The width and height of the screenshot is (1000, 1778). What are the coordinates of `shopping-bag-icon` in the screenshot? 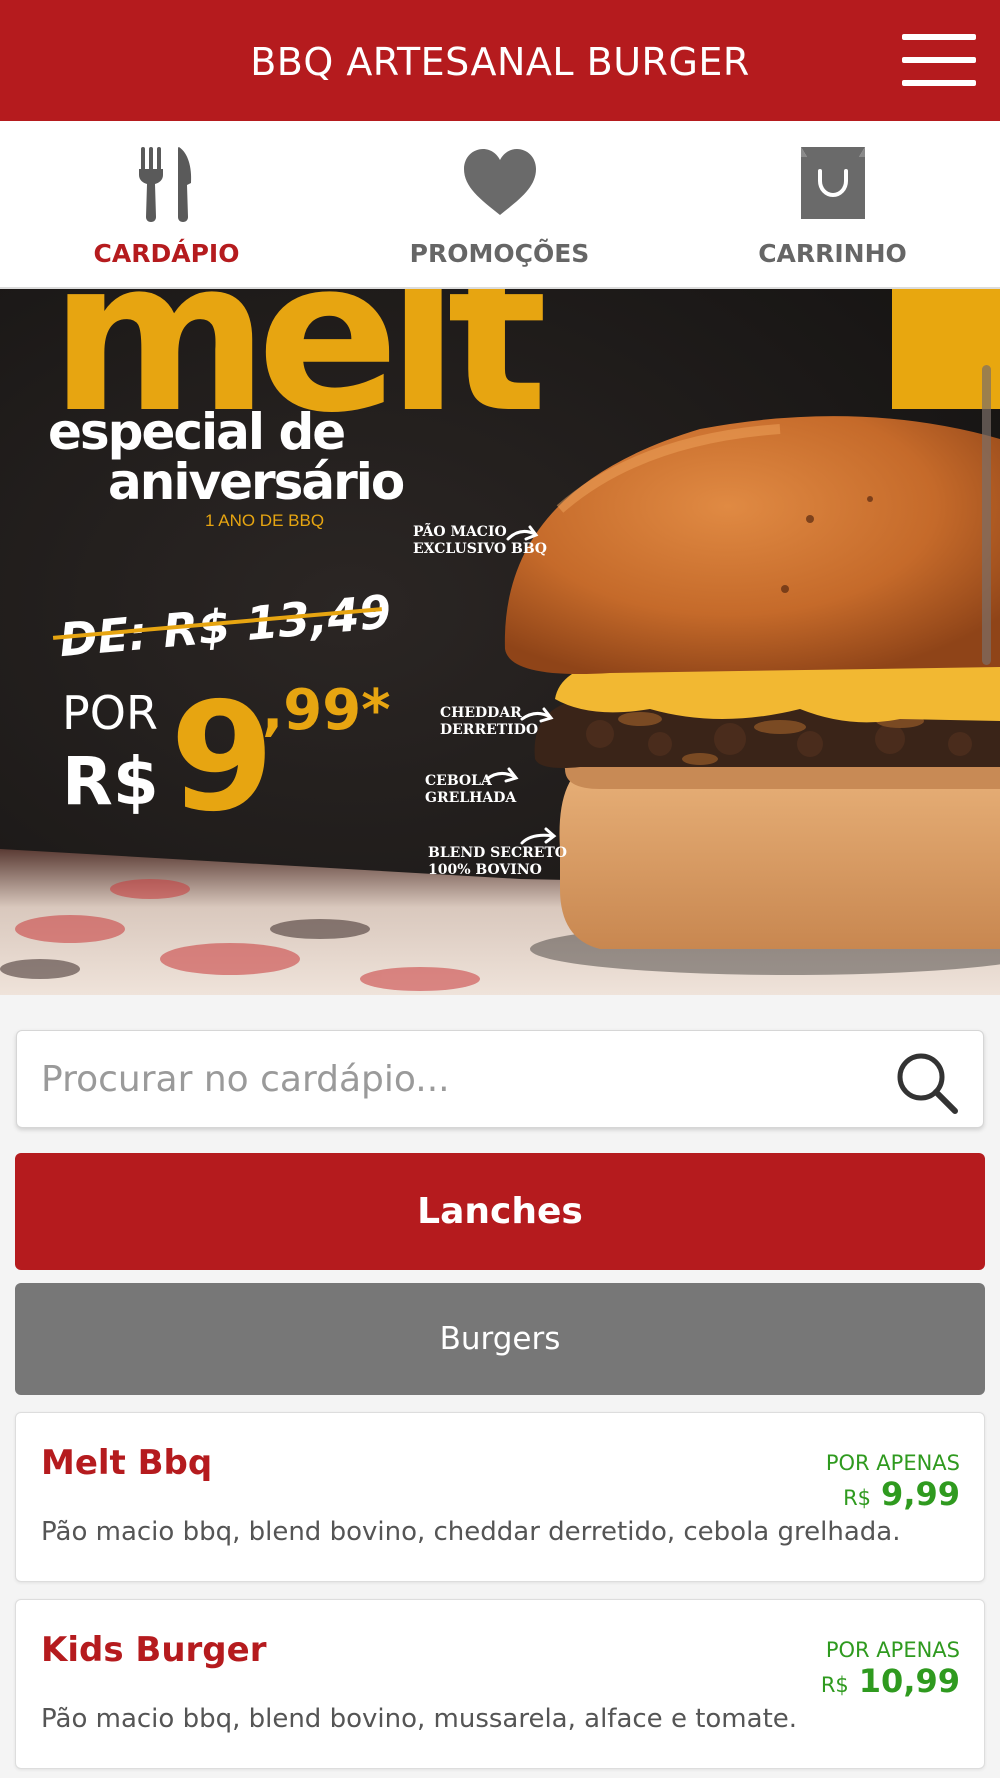 It's located at (832, 183).